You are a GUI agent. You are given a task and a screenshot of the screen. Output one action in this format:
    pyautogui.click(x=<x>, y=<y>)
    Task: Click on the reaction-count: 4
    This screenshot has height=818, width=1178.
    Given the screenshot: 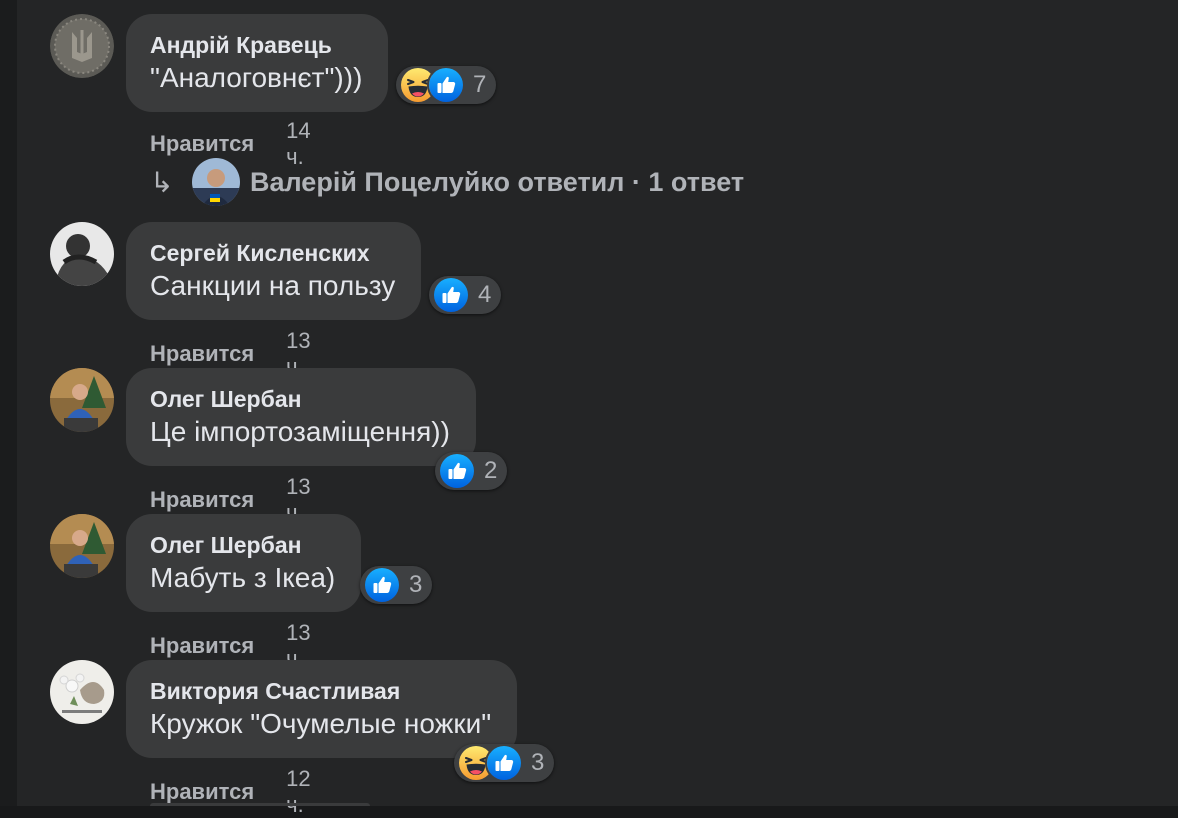 What is the action you would take?
    pyautogui.click(x=485, y=294)
    